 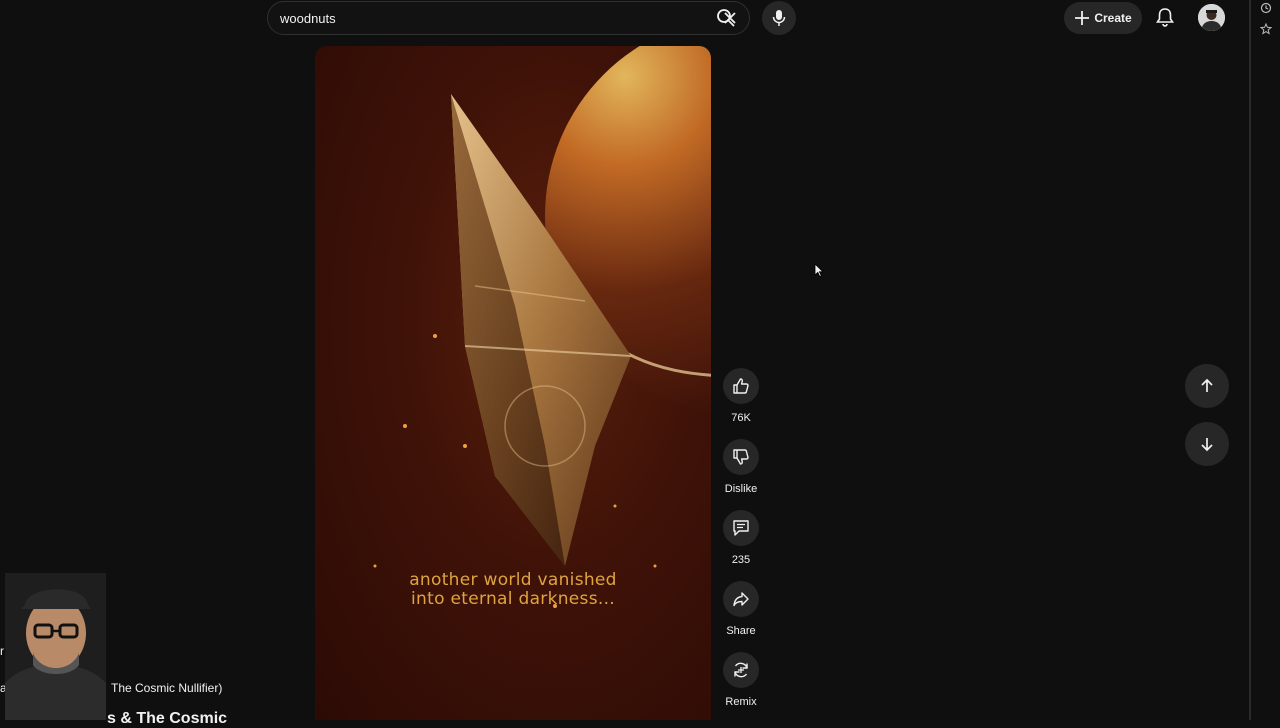 I want to click on dislike-action: Dislike, so click(x=741, y=467).